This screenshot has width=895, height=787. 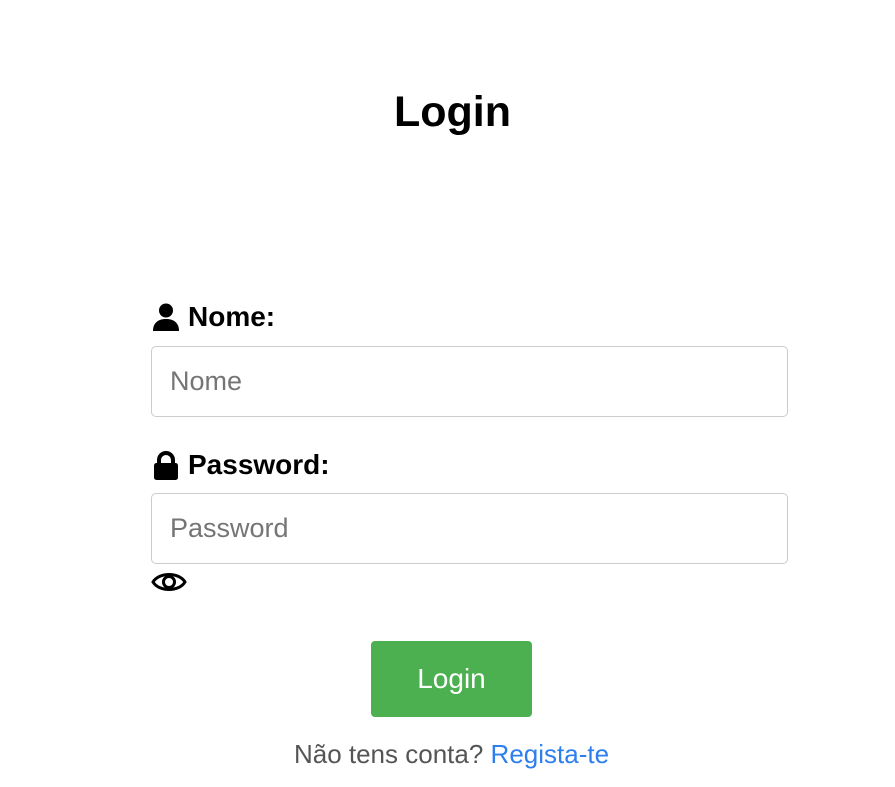 What do you see at coordinates (469, 528) in the screenshot?
I see `password-input` at bounding box center [469, 528].